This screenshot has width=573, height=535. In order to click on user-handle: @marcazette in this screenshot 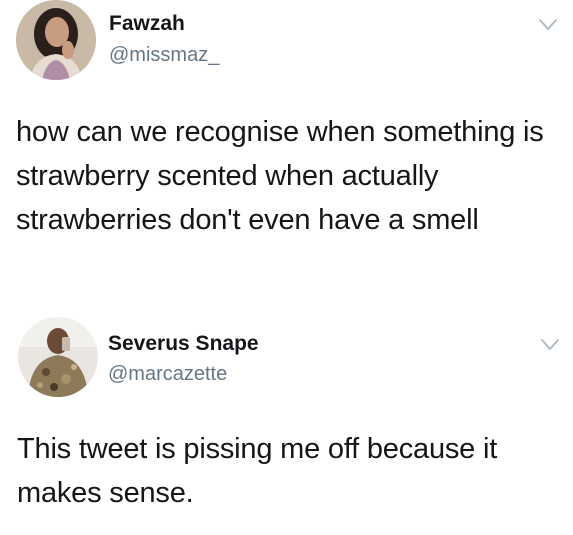, I will do `click(167, 374)`.